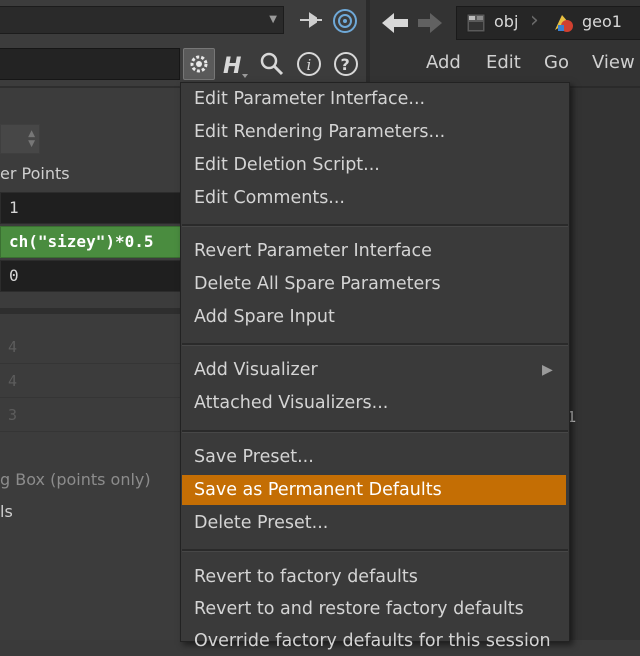  I want to click on svg-text: H, so click(232, 66).